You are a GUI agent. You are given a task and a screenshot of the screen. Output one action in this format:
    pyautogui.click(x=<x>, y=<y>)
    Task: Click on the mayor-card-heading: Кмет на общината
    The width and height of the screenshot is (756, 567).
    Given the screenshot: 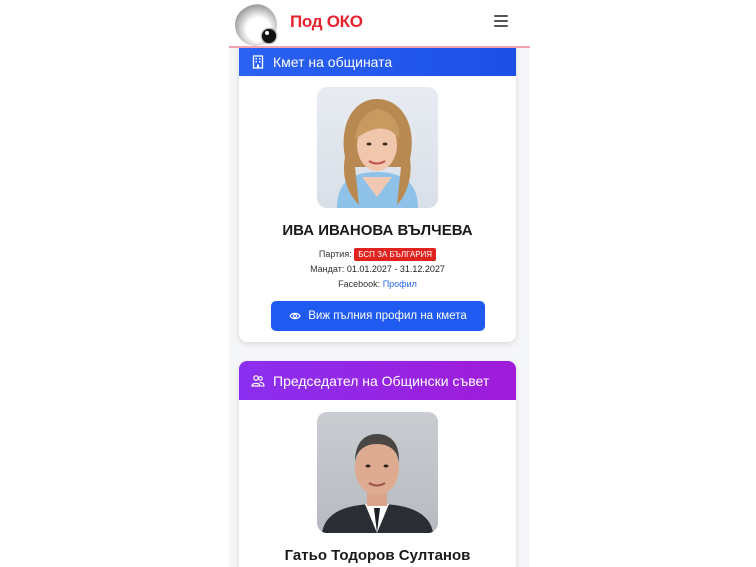 What is the action you would take?
    pyautogui.click(x=333, y=62)
    